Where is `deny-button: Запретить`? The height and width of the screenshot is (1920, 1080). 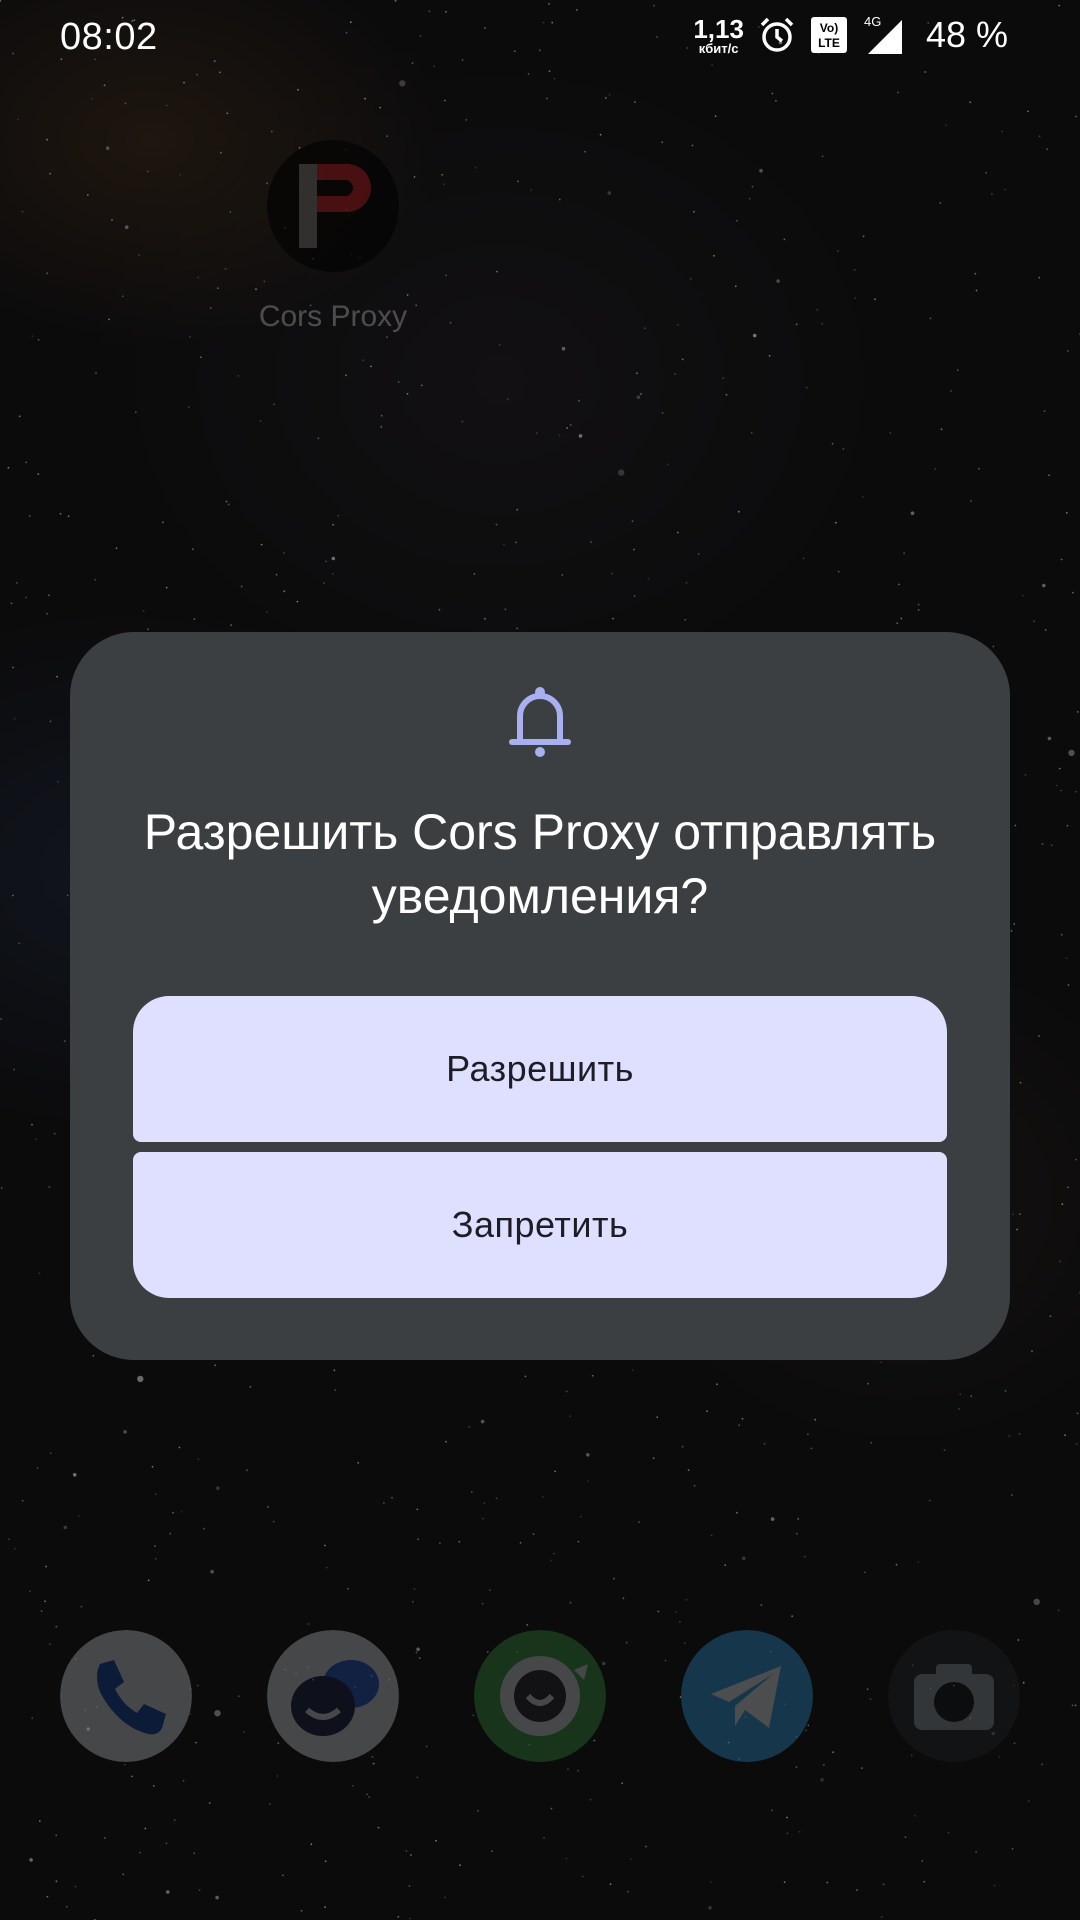 deny-button: Запретить is located at coordinates (540, 1225).